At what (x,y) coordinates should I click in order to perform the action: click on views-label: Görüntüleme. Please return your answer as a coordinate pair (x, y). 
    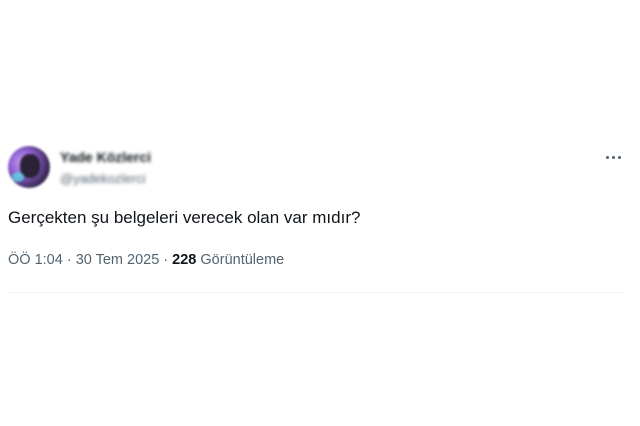
    Looking at the image, I should click on (242, 260).